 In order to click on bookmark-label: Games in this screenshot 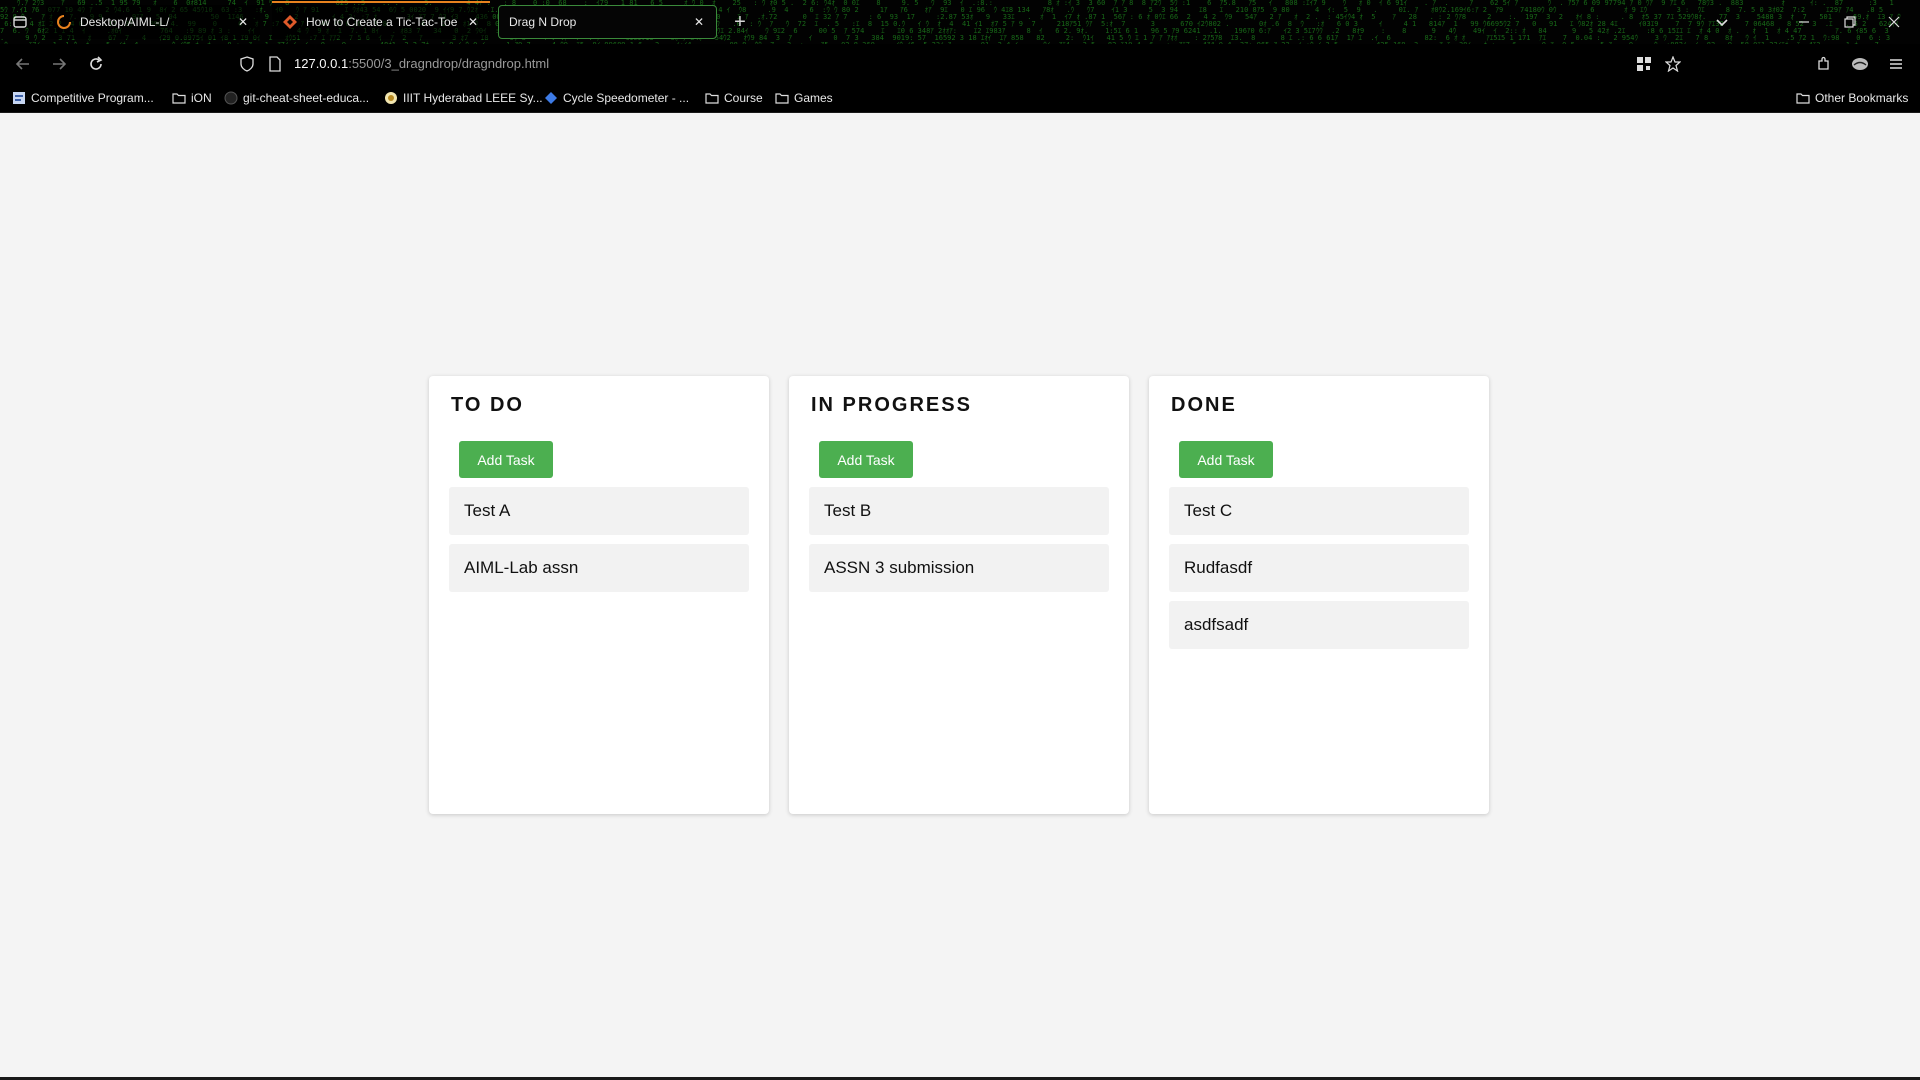, I will do `click(813, 98)`.